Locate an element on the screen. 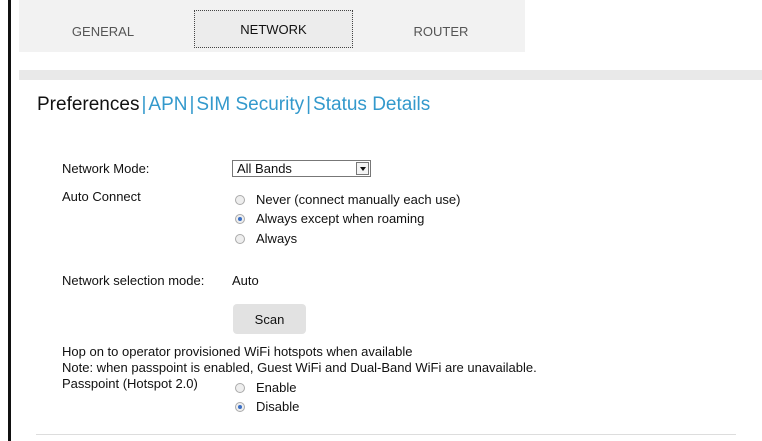  auto-connect-option-never: Never (connect manually each use) is located at coordinates (348, 199).